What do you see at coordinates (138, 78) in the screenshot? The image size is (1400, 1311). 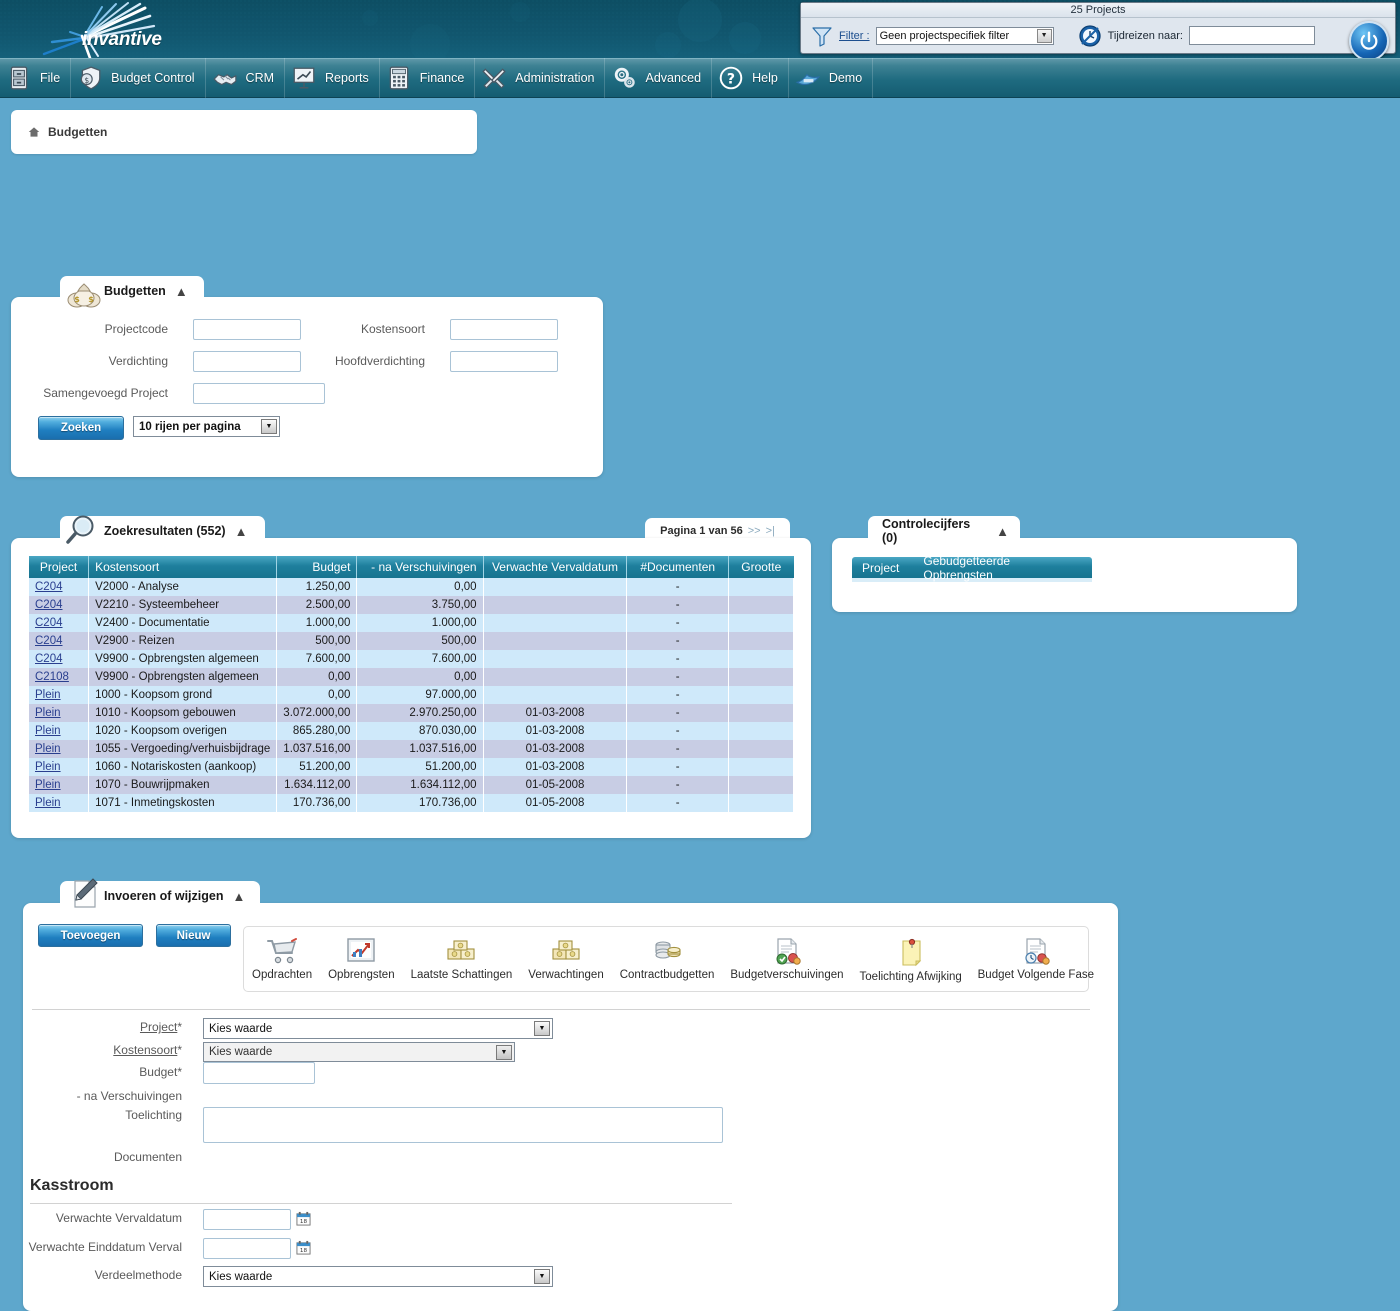 I see `menu-item-budget-control: $ Budget Control` at bounding box center [138, 78].